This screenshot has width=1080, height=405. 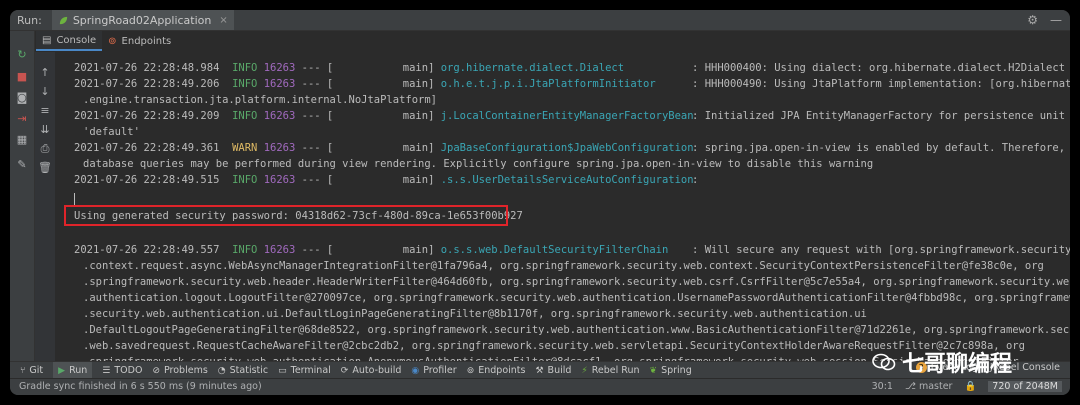 What do you see at coordinates (185, 370) in the screenshot?
I see `tool-button-label: Problems` at bounding box center [185, 370].